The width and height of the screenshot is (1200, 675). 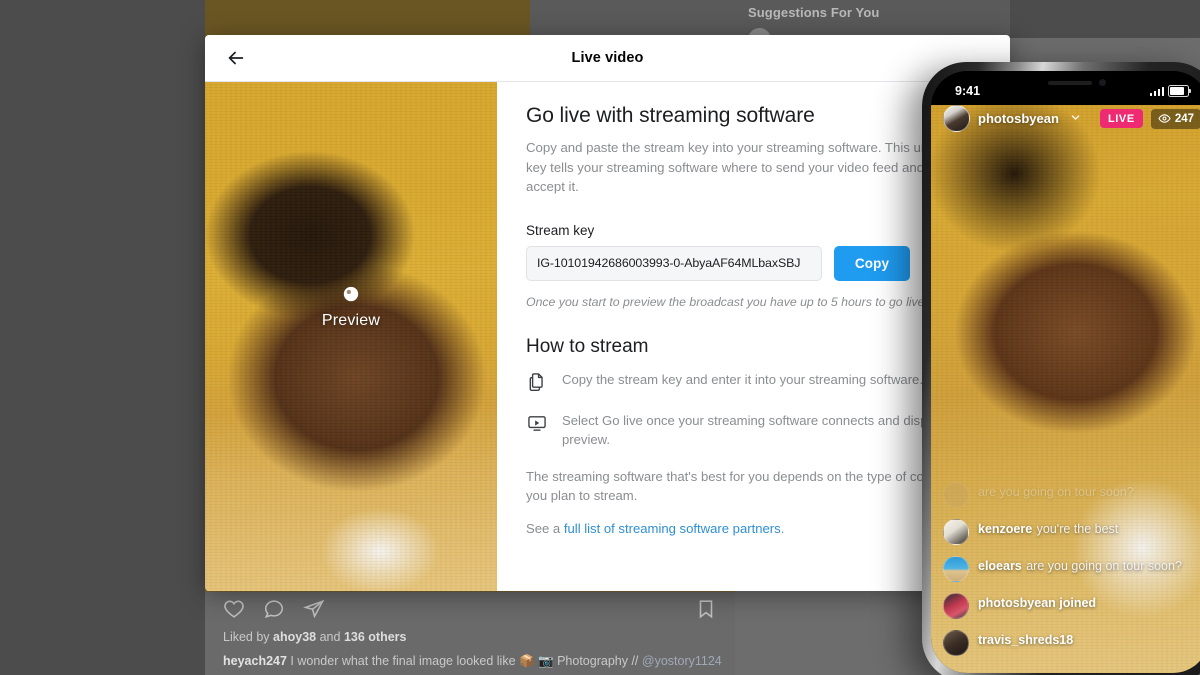 I want to click on share-paperplane-icon, so click(x=314, y=609).